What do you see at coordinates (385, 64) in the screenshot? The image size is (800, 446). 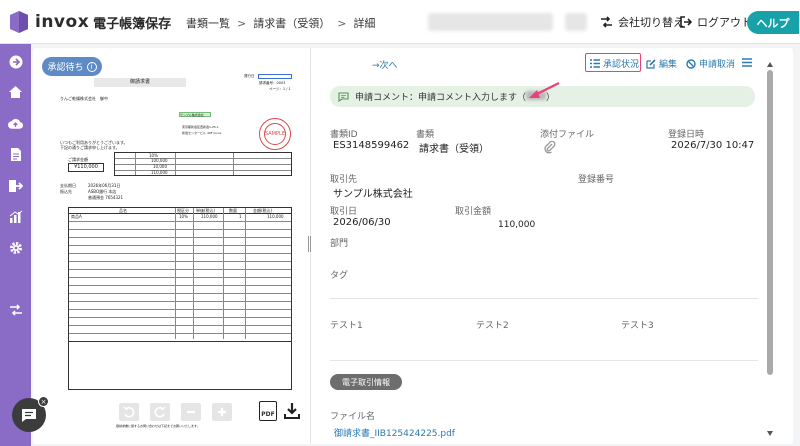 I see `next-link: →次へ` at bounding box center [385, 64].